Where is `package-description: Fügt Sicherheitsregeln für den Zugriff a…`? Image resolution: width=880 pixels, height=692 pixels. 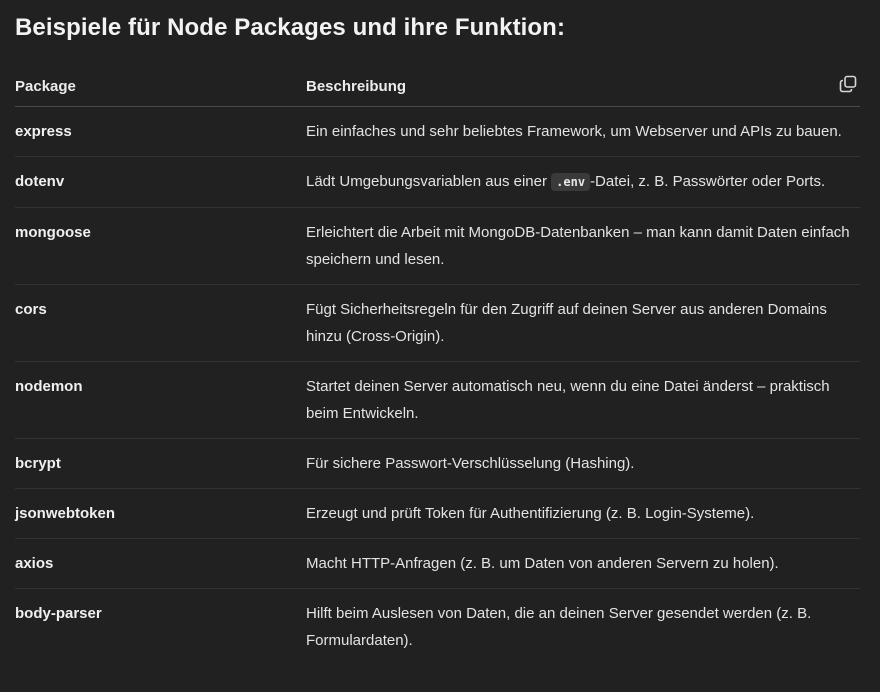 package-description: Fügt Sicherheitsregeln für den Zugriff a… is located at coordinates (583, 323).